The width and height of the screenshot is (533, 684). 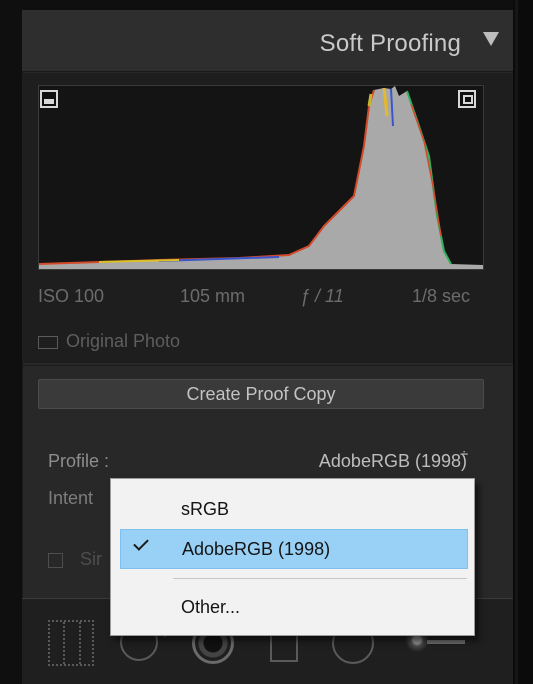 What do you see at coordinates (464, 454) in the screenshot?
I see `select-arrows-icon: ÷` at bounding box center [464, 454].